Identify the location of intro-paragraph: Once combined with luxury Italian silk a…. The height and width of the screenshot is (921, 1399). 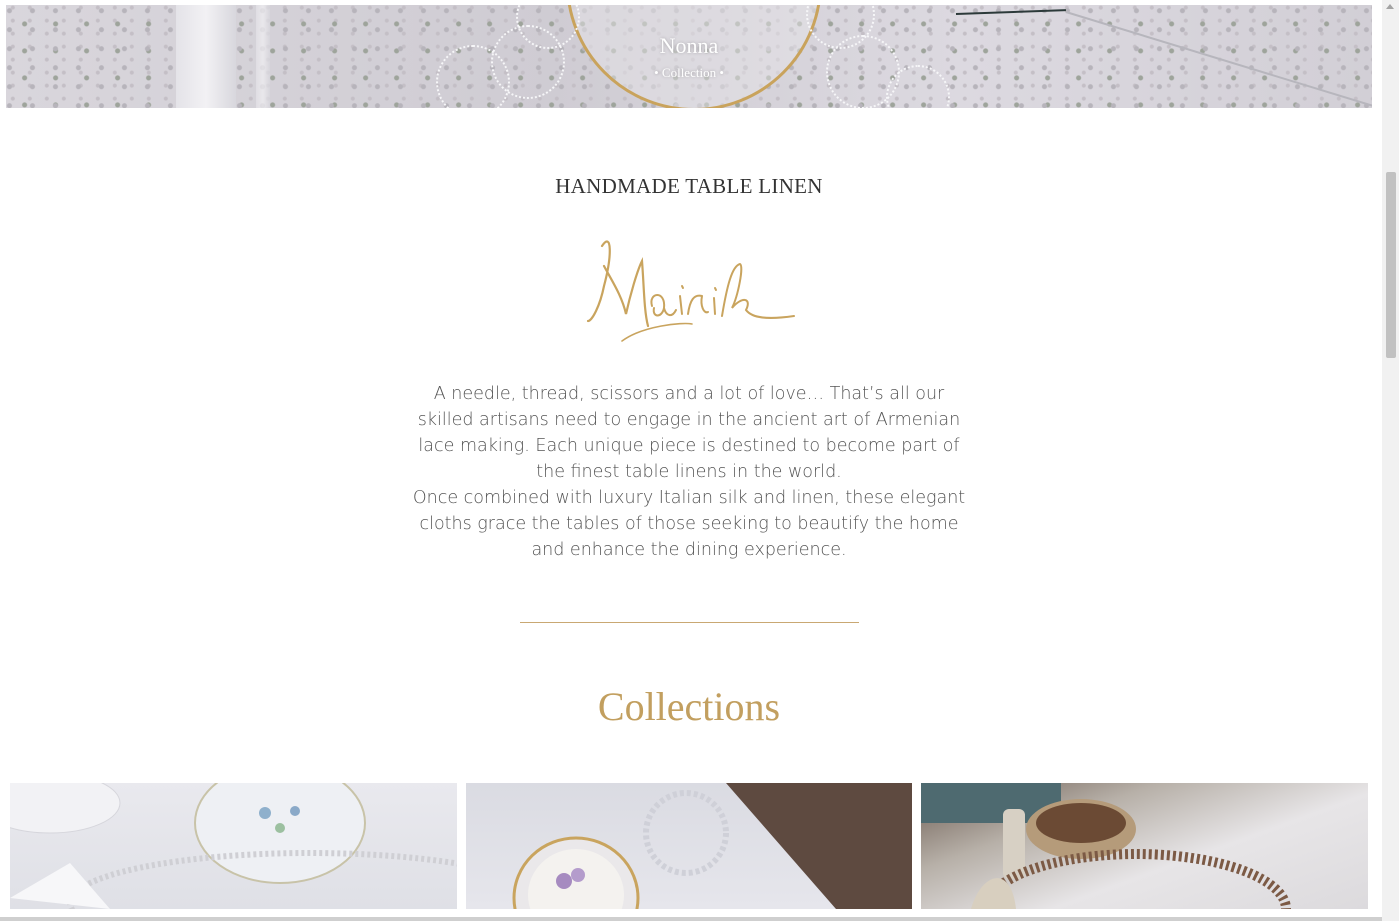
(689, 524).